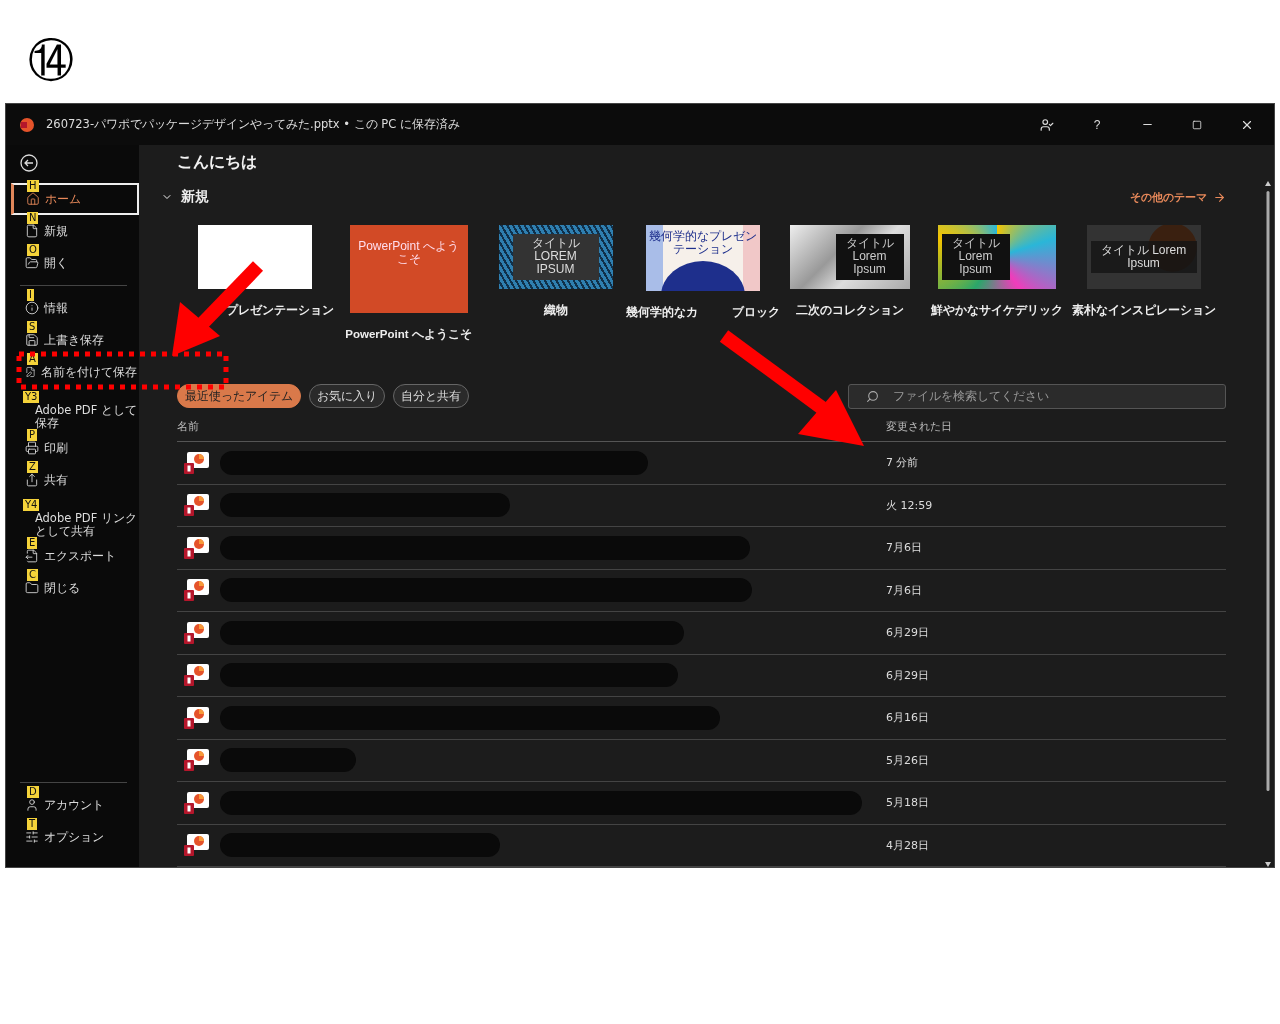 The image size is (1280, 1024). Describe the element at coordinates (1143, 310) in the screenshot. I see `template-label: 素朴なインスピレーション` at that location.